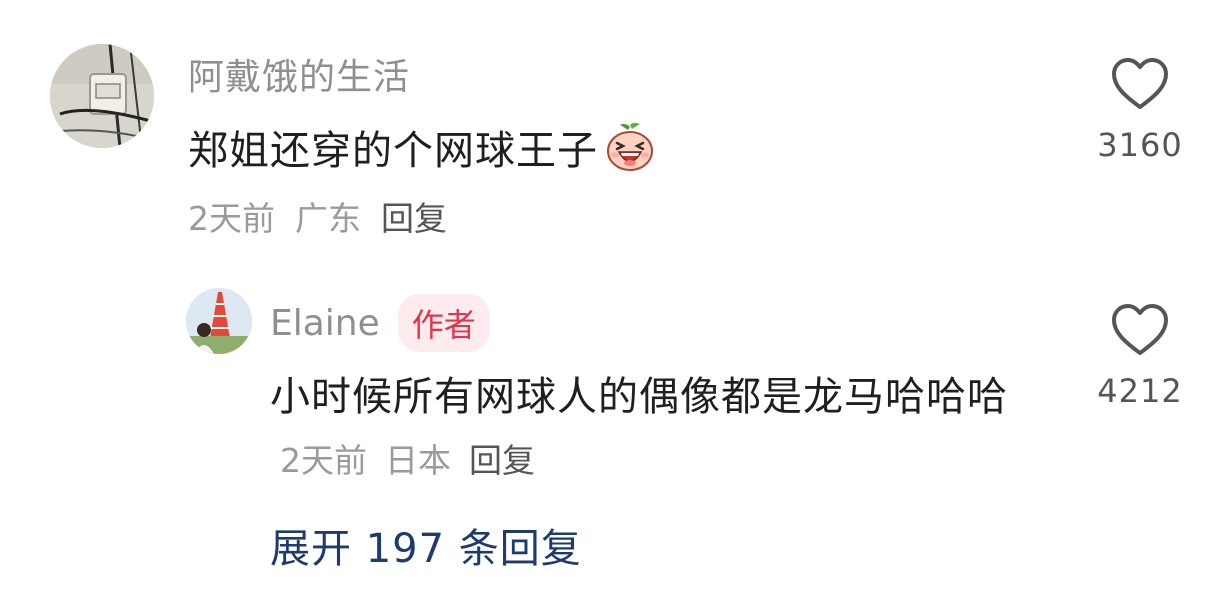 This screenshot has height=608, width=1220. What do you see at coordinates (443, 323) in the screenshot?
I see `author-badge: 作者` at bounding box center [443, 323].